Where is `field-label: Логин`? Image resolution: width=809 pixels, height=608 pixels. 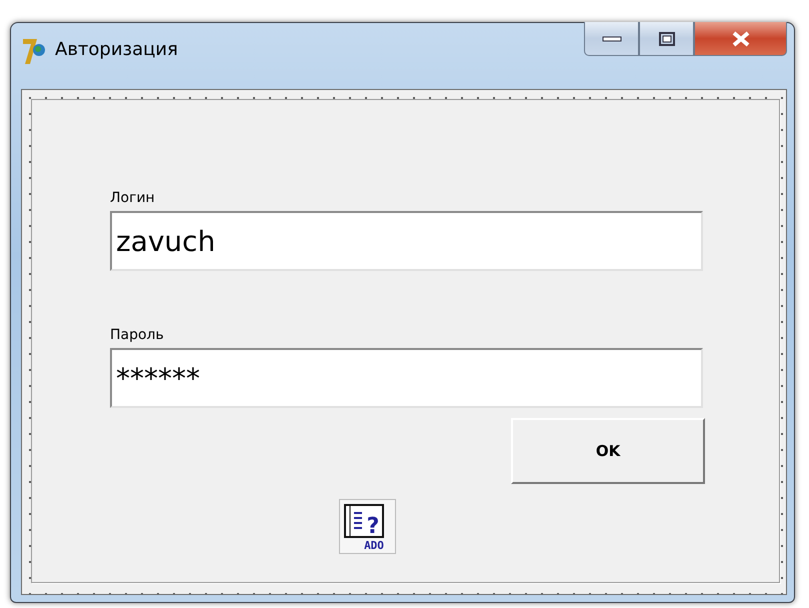
field-label: Логин is located at coordinates (132, 198).